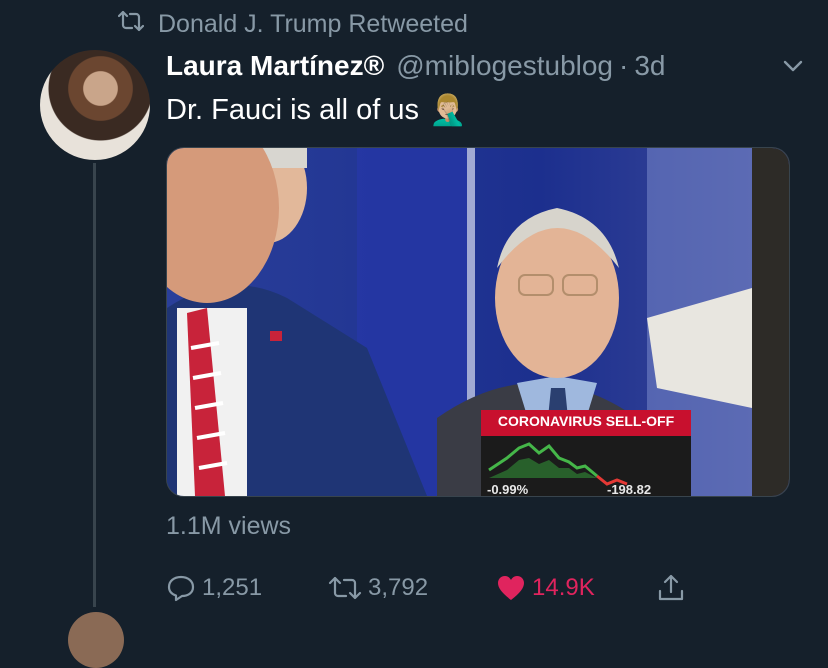  What do you see at coordinates (95, 105) in the screenshot?
I see `author-avatar` at bounding box center [95, 105].